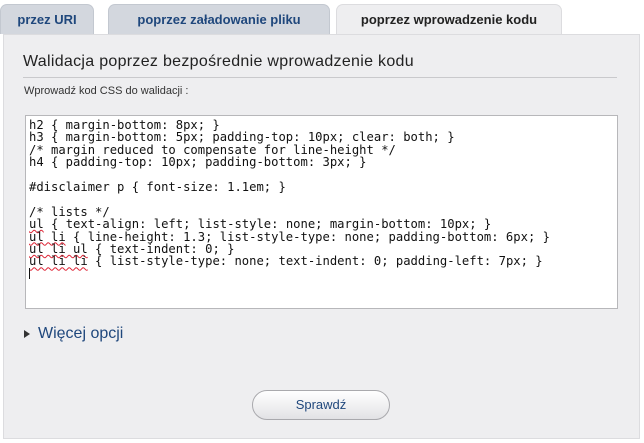 Image resolution: width=644 pixels, height=443 pixels. Describe the element at coordinates (219, 19) in the screenshot. I see `tab-by-file-upload: poprzez załadowanie pliku` at that location.